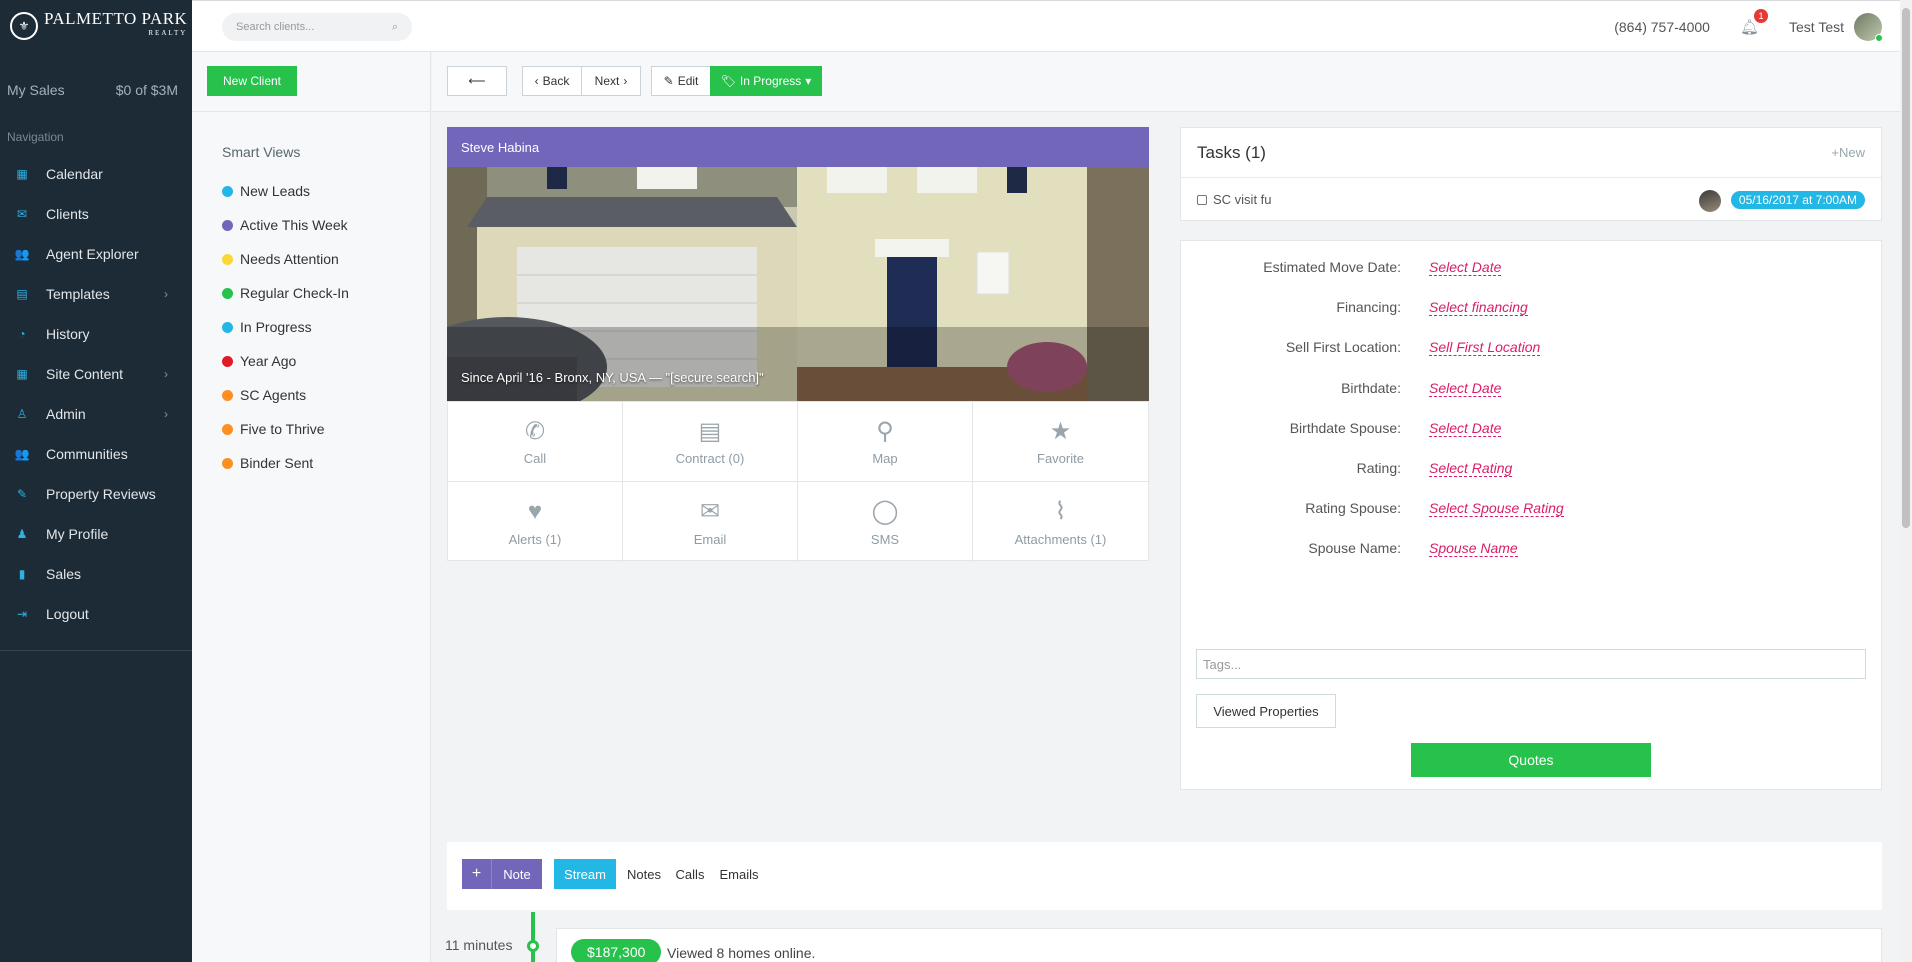 This screenshot has height=962, width=1912. Describe the element at coordinates (728, 81) in the screenshot. I see `tag-icon: 🏷︎` at that location.